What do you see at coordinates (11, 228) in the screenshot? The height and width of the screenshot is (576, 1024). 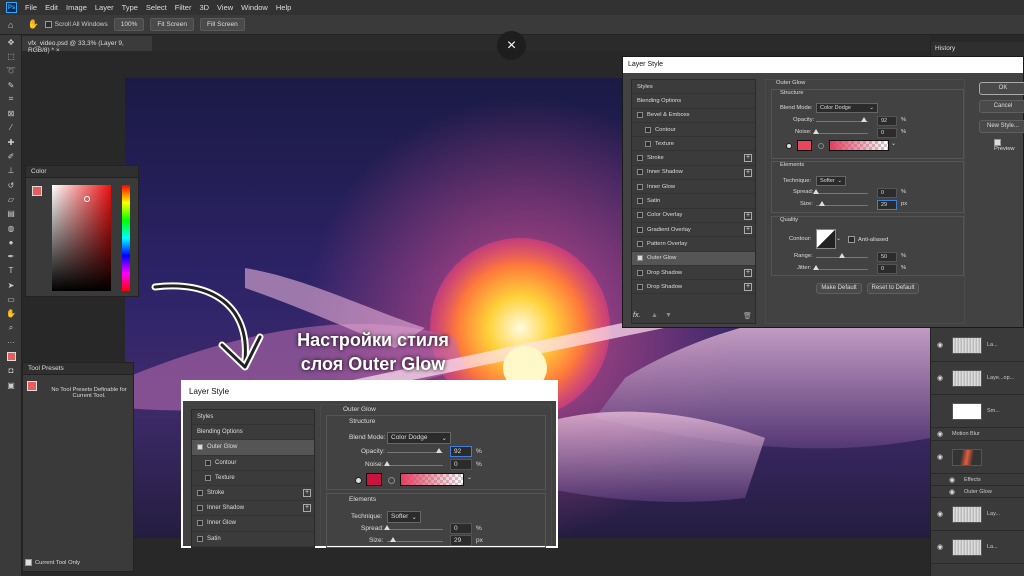 I see `blur-tool-icon: ◍` at bounding box center [11, 228].